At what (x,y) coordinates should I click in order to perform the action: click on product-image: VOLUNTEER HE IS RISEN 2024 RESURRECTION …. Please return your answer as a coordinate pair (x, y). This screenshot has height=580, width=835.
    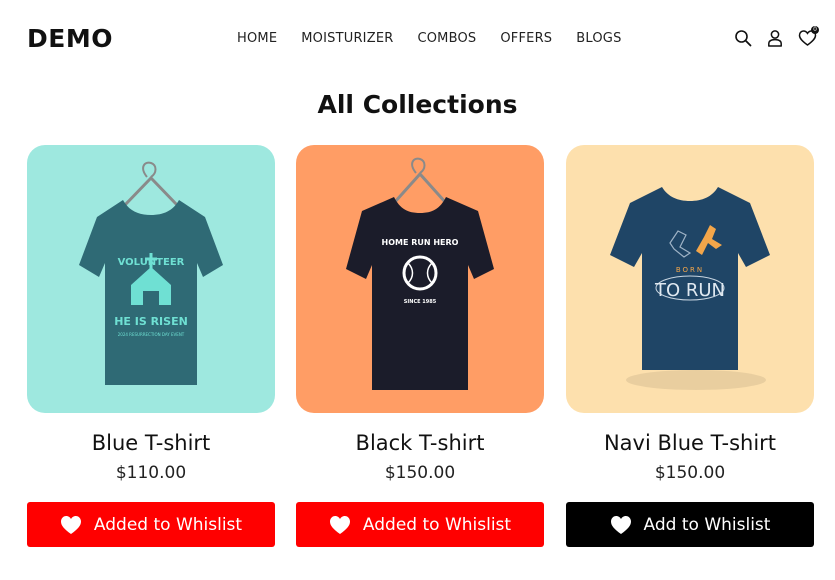
    Looking at the image, I should click on (151, 279).